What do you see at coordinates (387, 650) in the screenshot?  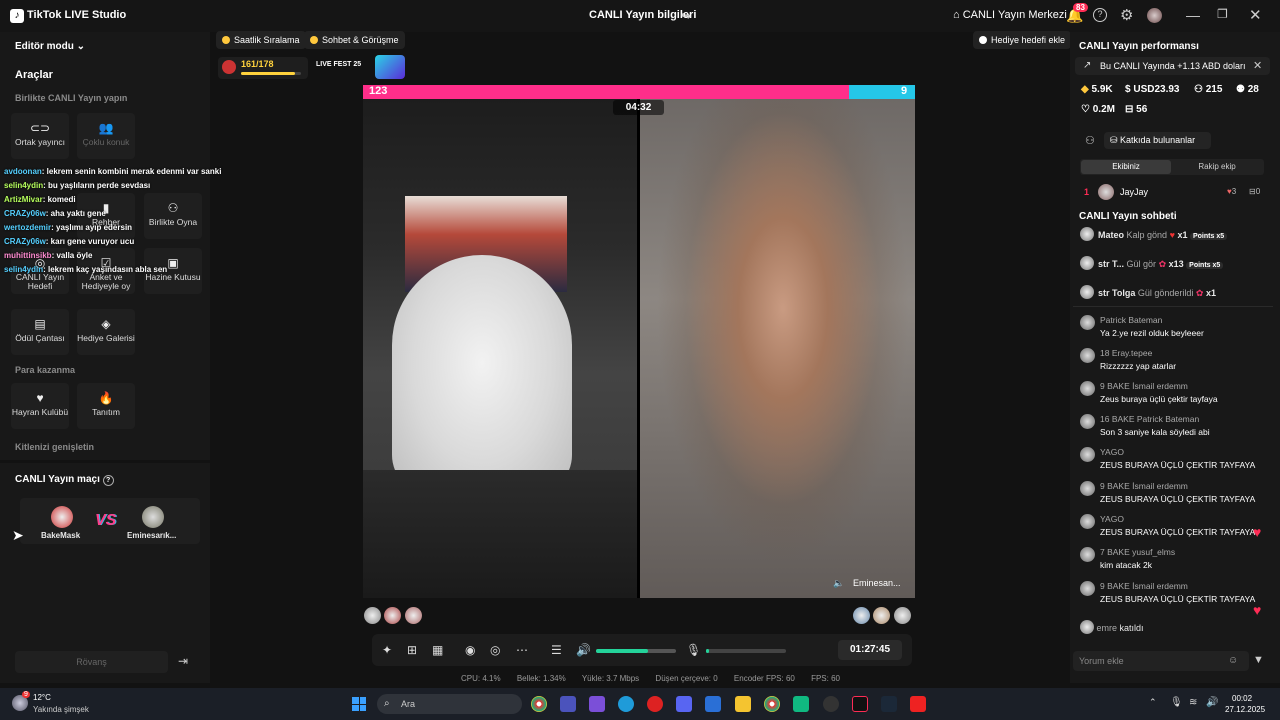 I see `magic-wand-icon: ✦` at bounding box center [387, 650].